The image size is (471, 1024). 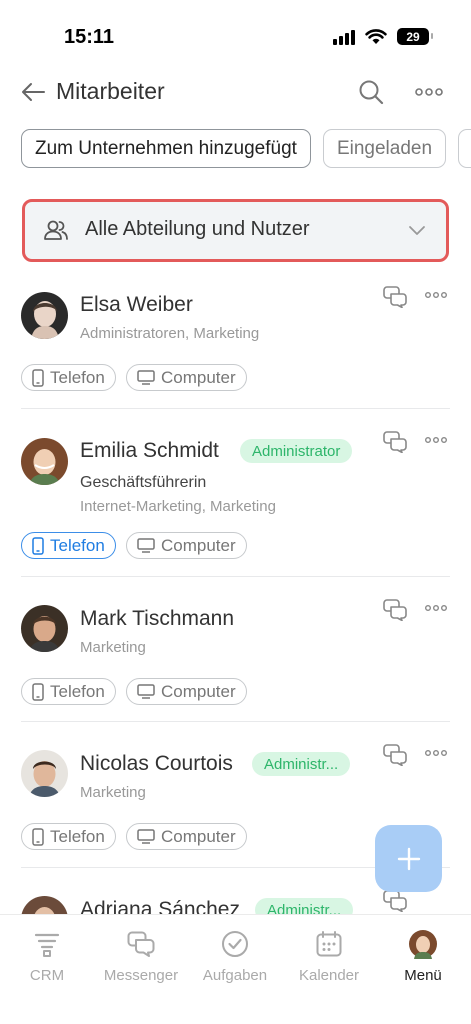 I want to click on wifi-icon, so click(x=376, y=36).